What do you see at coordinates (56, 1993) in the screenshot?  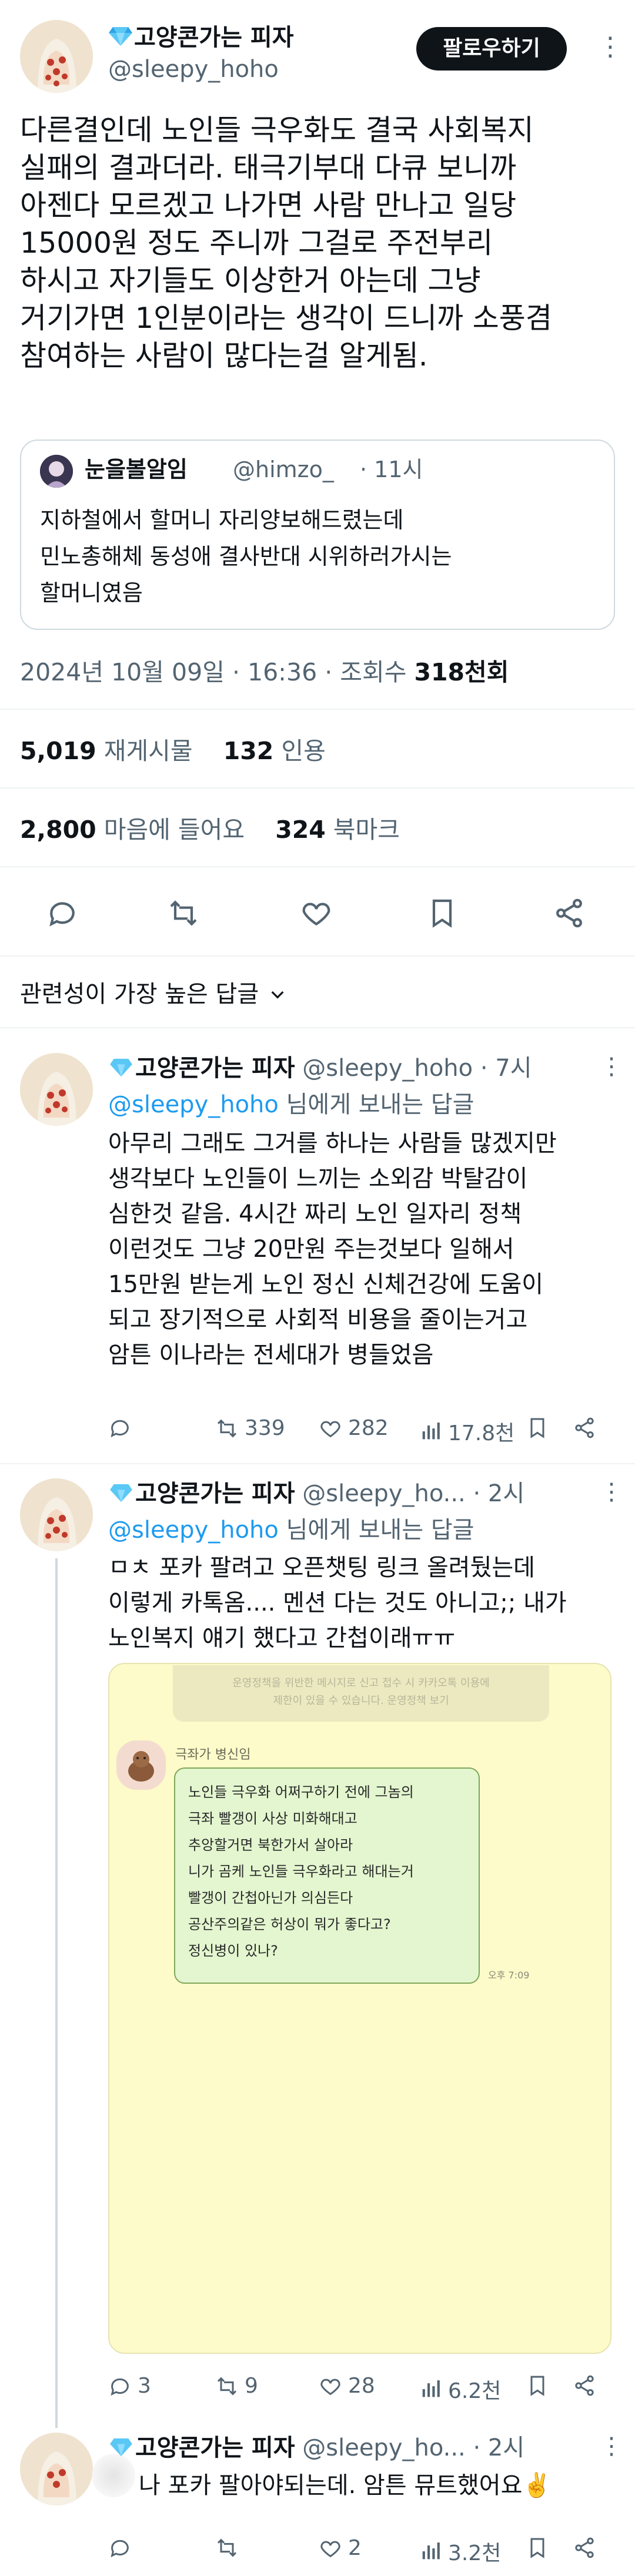 I see `thread-line` at bounding box center [56, 1993].